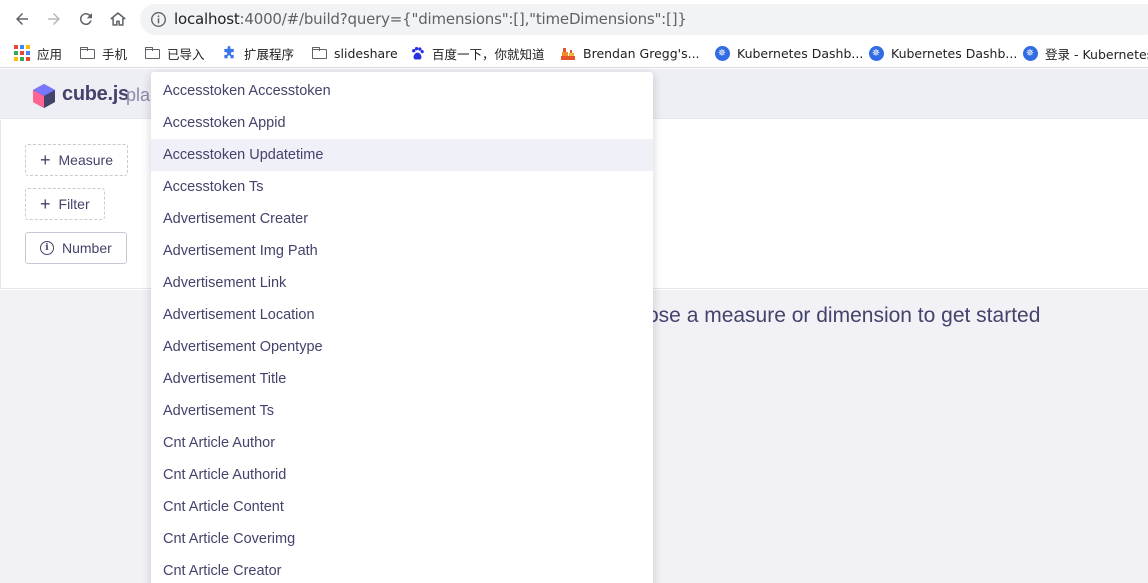  I want to click on dropdown-item-highlighted: Accesstoken Updatetime, so click(402, 155).